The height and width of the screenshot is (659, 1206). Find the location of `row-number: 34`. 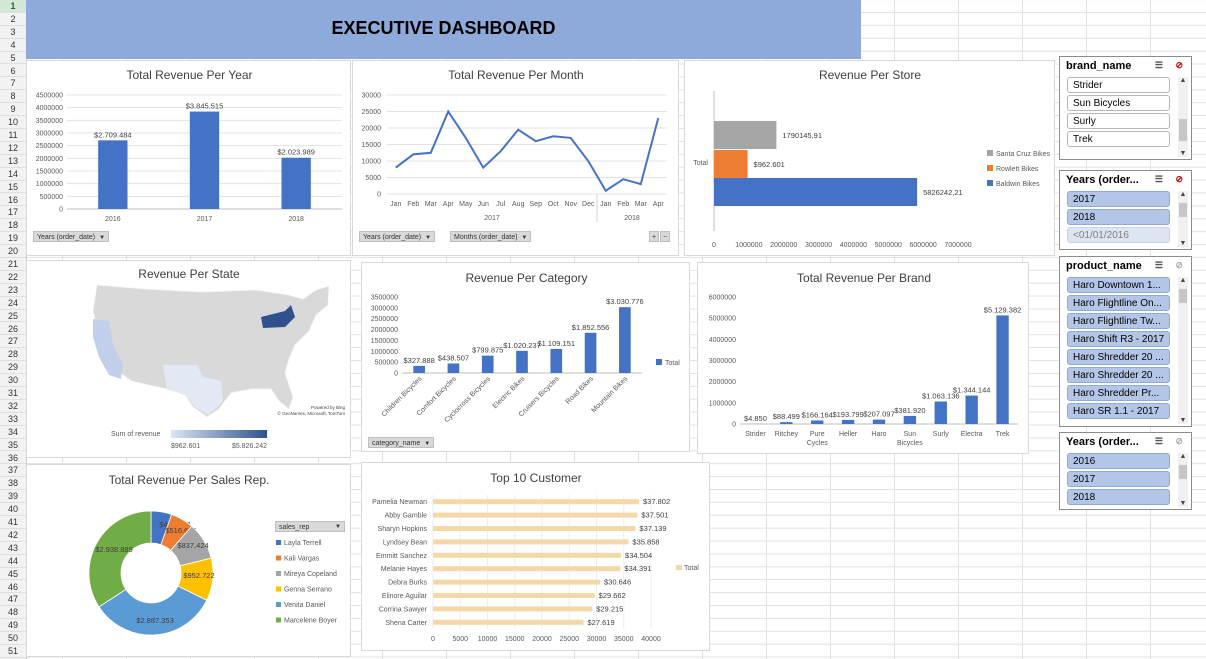

row-number: 34 is located at coordinates (13, 432).